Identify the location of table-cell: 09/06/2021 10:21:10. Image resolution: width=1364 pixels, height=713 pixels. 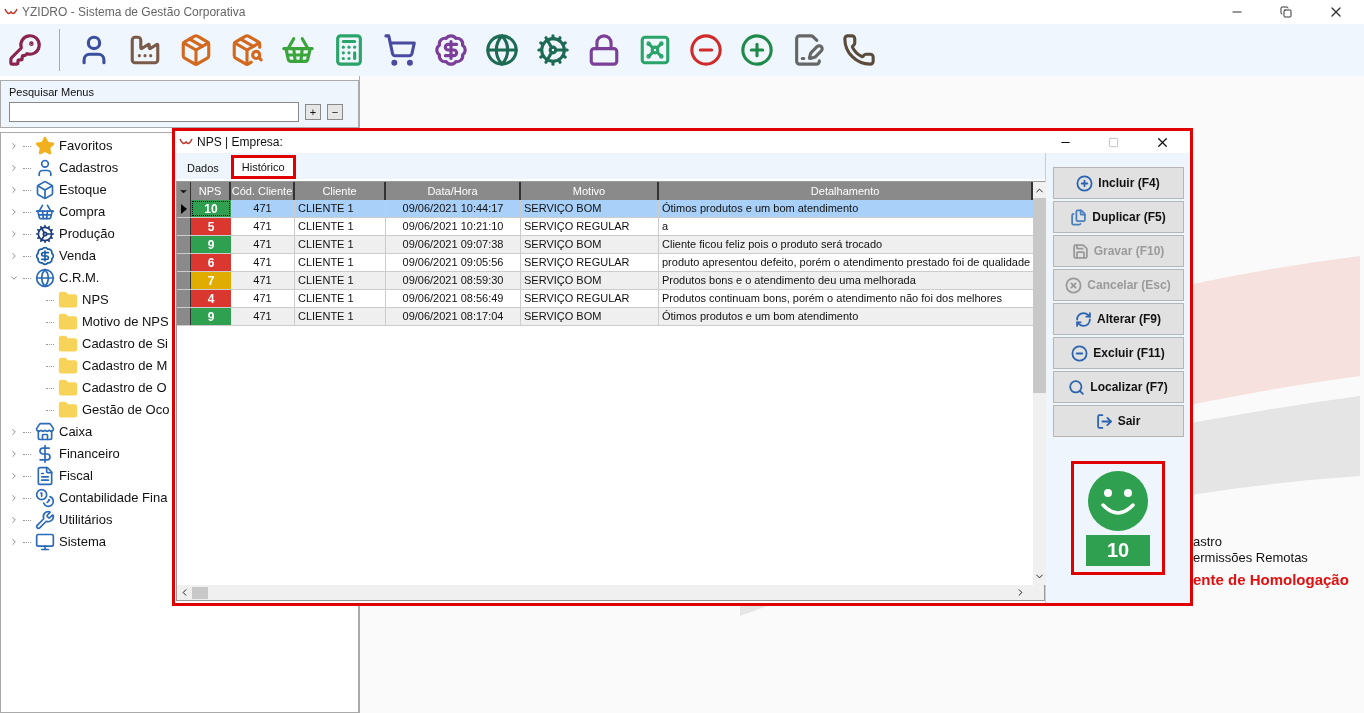
(453, 226).